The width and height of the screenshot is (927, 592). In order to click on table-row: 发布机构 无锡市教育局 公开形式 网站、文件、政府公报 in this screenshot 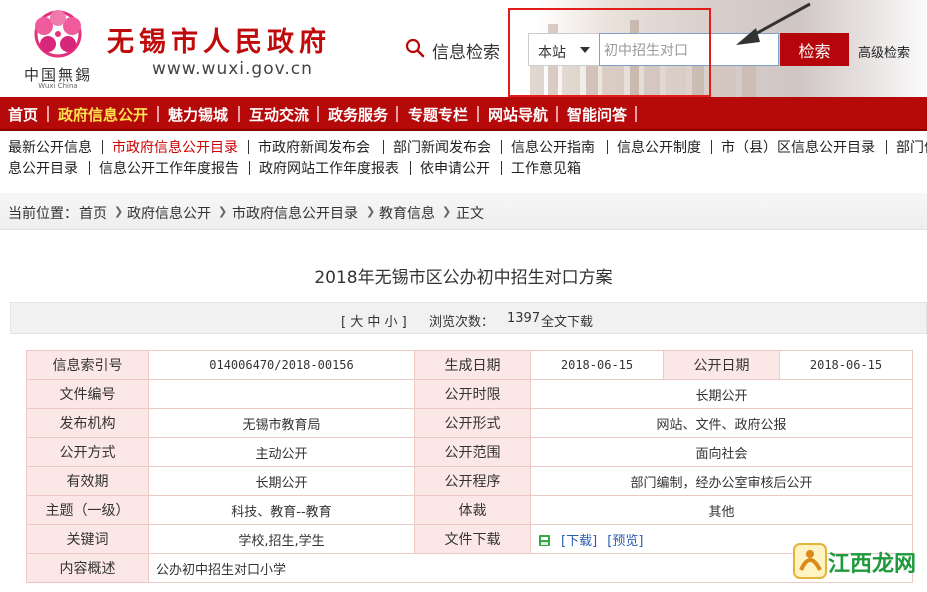, I will do `click(469, 423)`.